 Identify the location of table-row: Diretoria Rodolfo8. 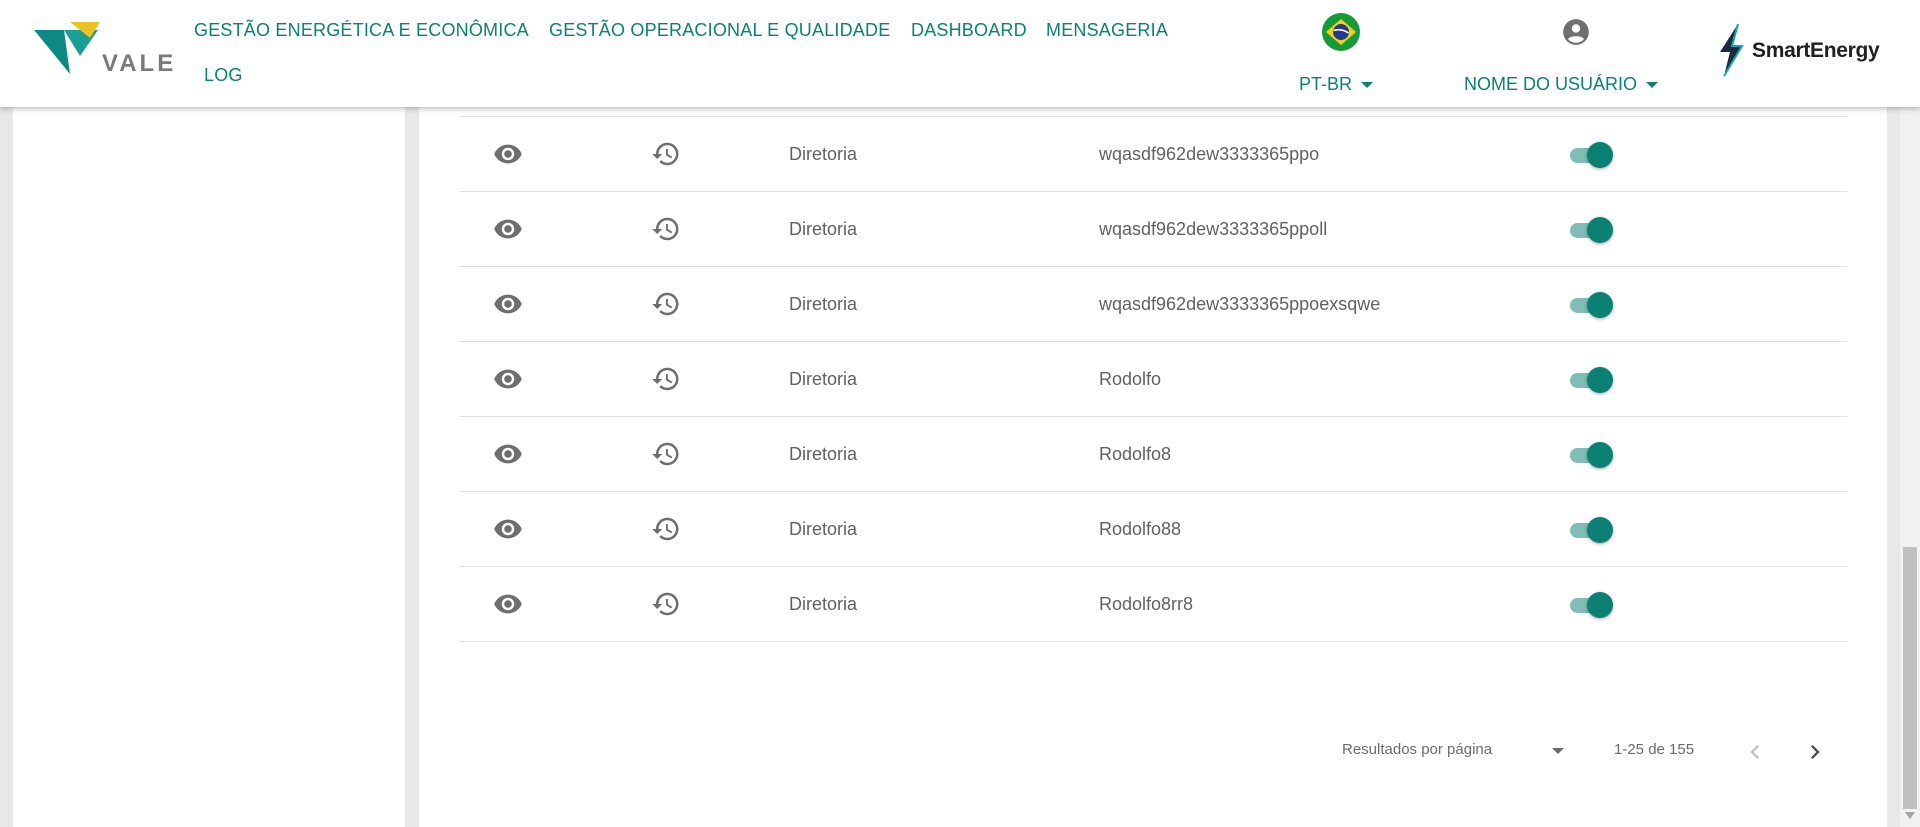
(1153, 454).